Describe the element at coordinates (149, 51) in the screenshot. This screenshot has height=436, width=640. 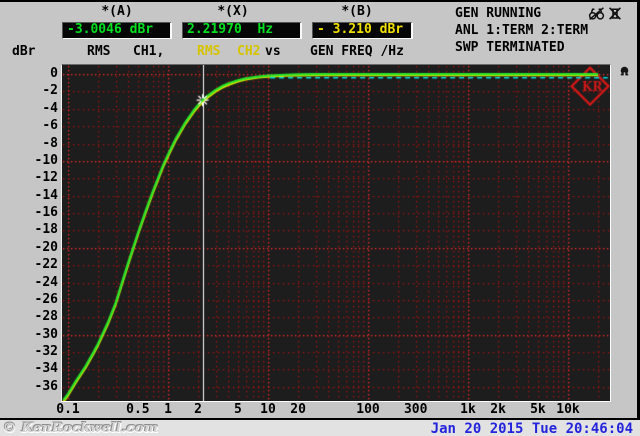
I see `ch1-name-label: CH1,` at that location.